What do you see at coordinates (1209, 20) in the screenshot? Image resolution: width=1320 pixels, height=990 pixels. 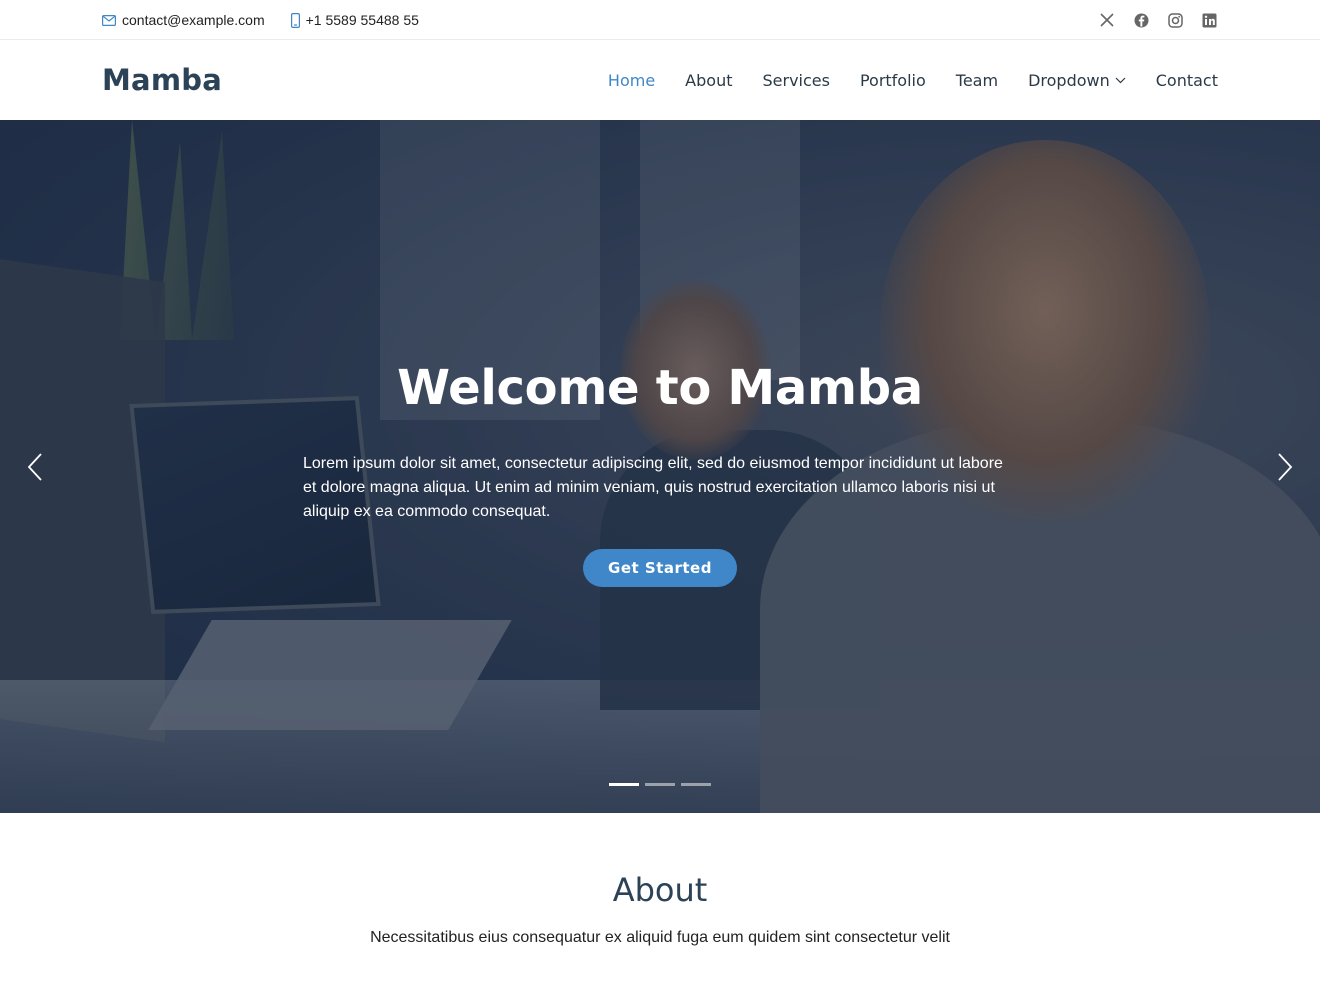 I see `linkedin-icon` at bounding box center [1209, 20].